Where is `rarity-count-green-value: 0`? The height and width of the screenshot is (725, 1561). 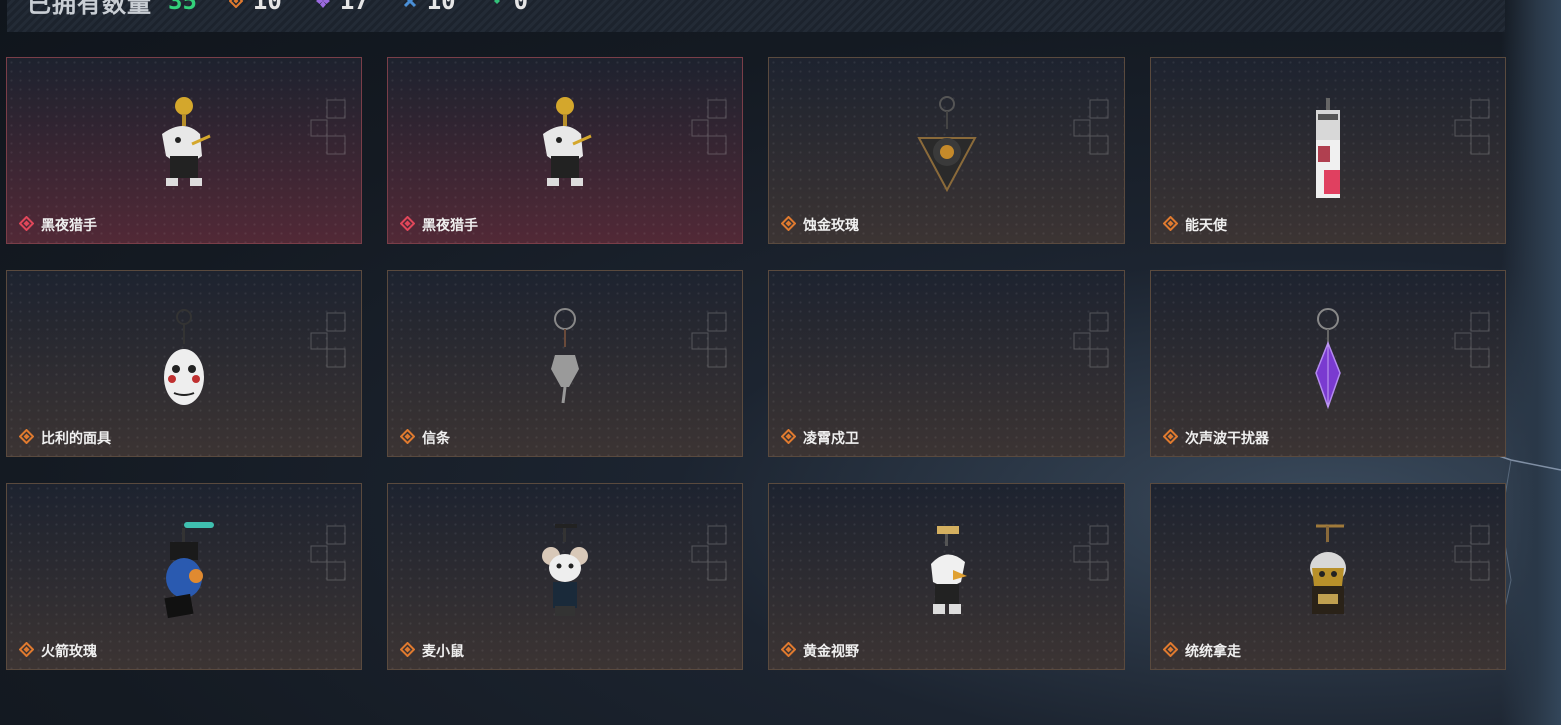
rarity-count-green-value: 0 is located at coordinates (521, 7).